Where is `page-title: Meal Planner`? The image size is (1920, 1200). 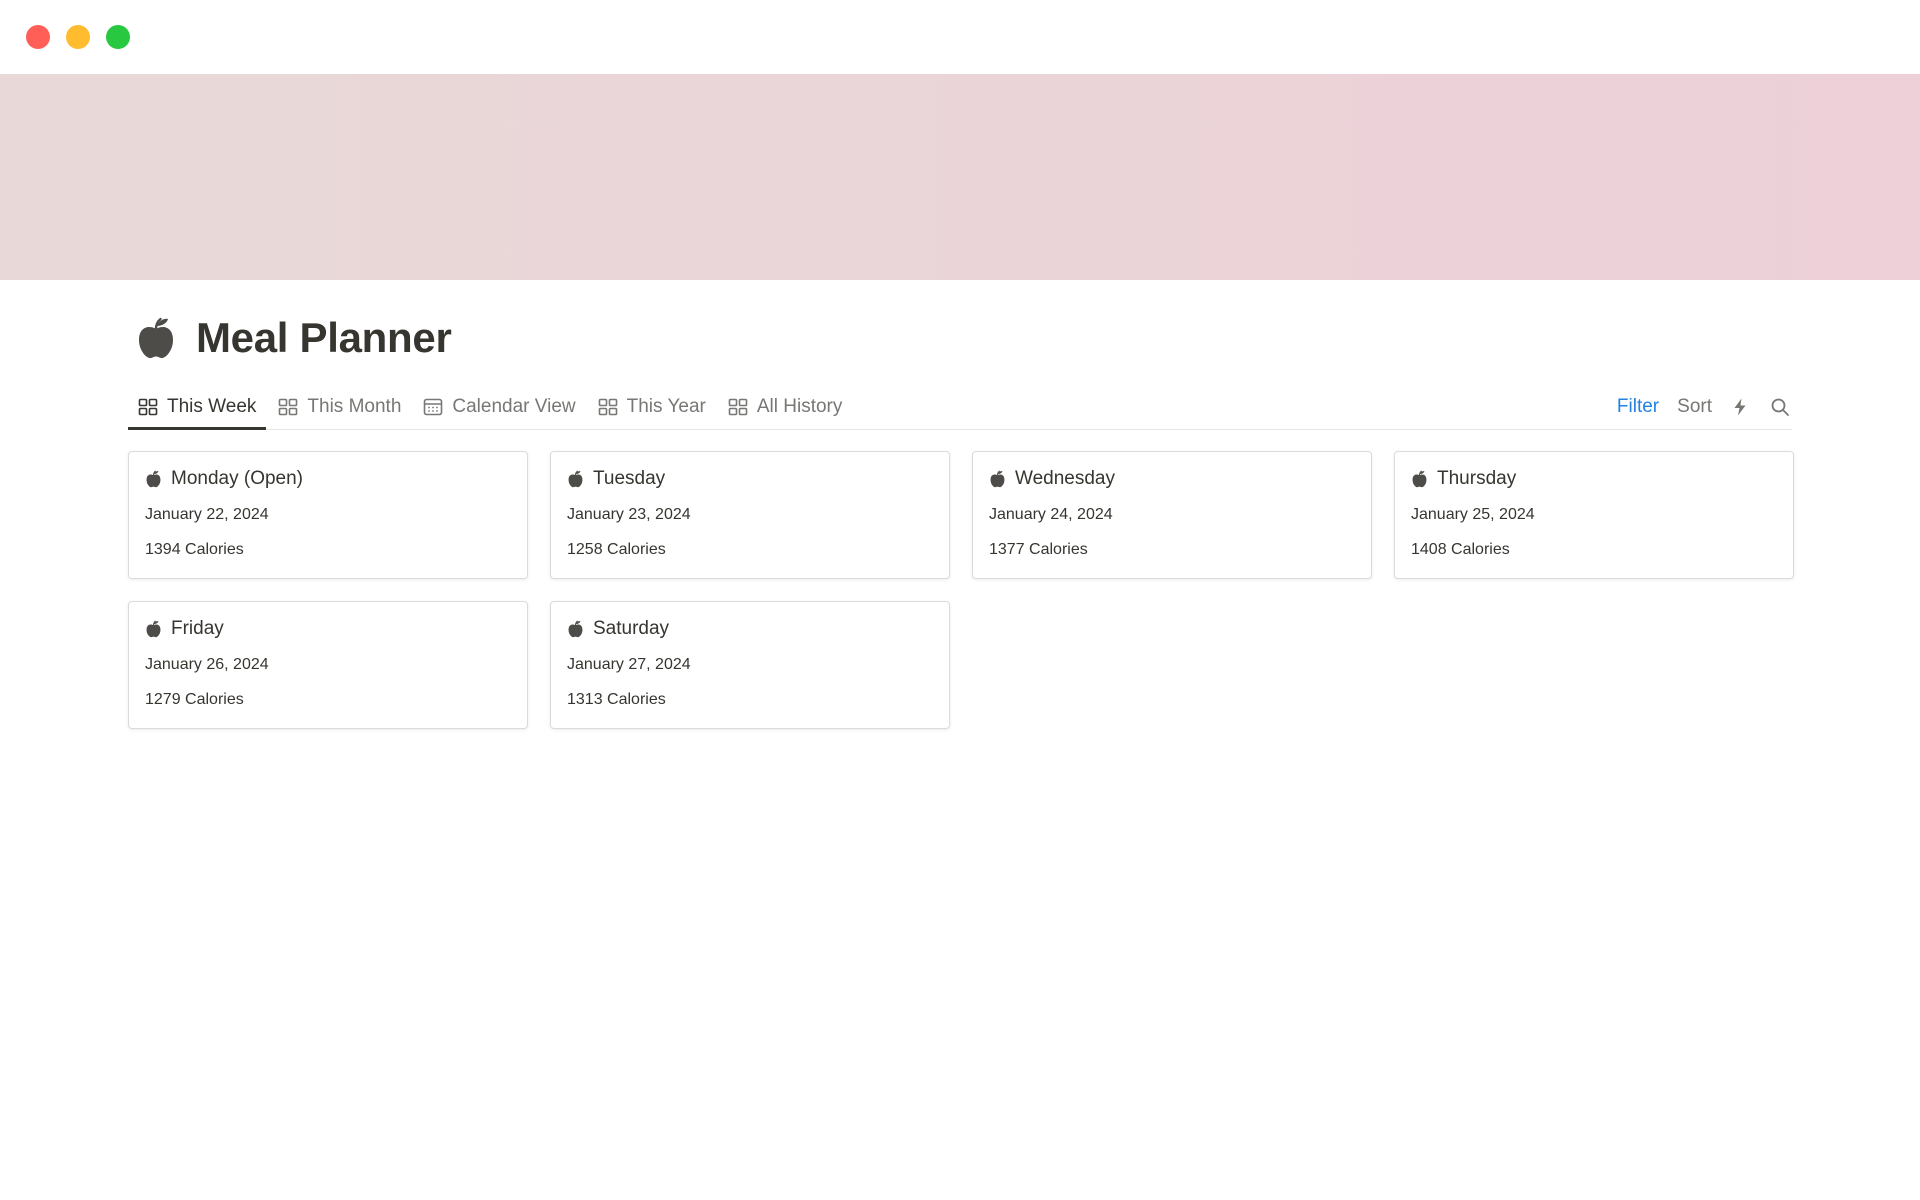
page-title: Meal Planner is located at coordinates (324, 337).